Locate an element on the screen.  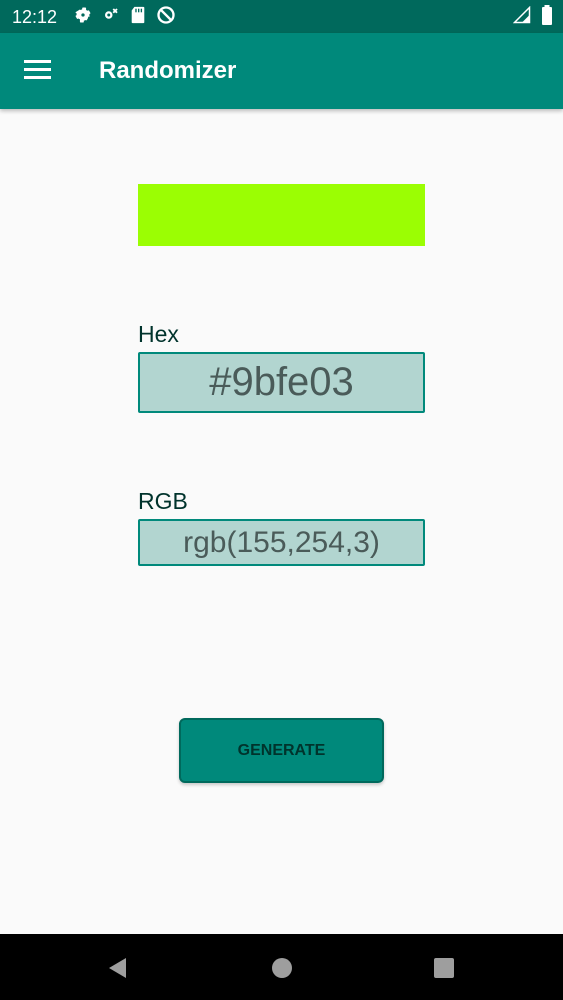
app-title: Randomizer is located at coordinates (168, 70).